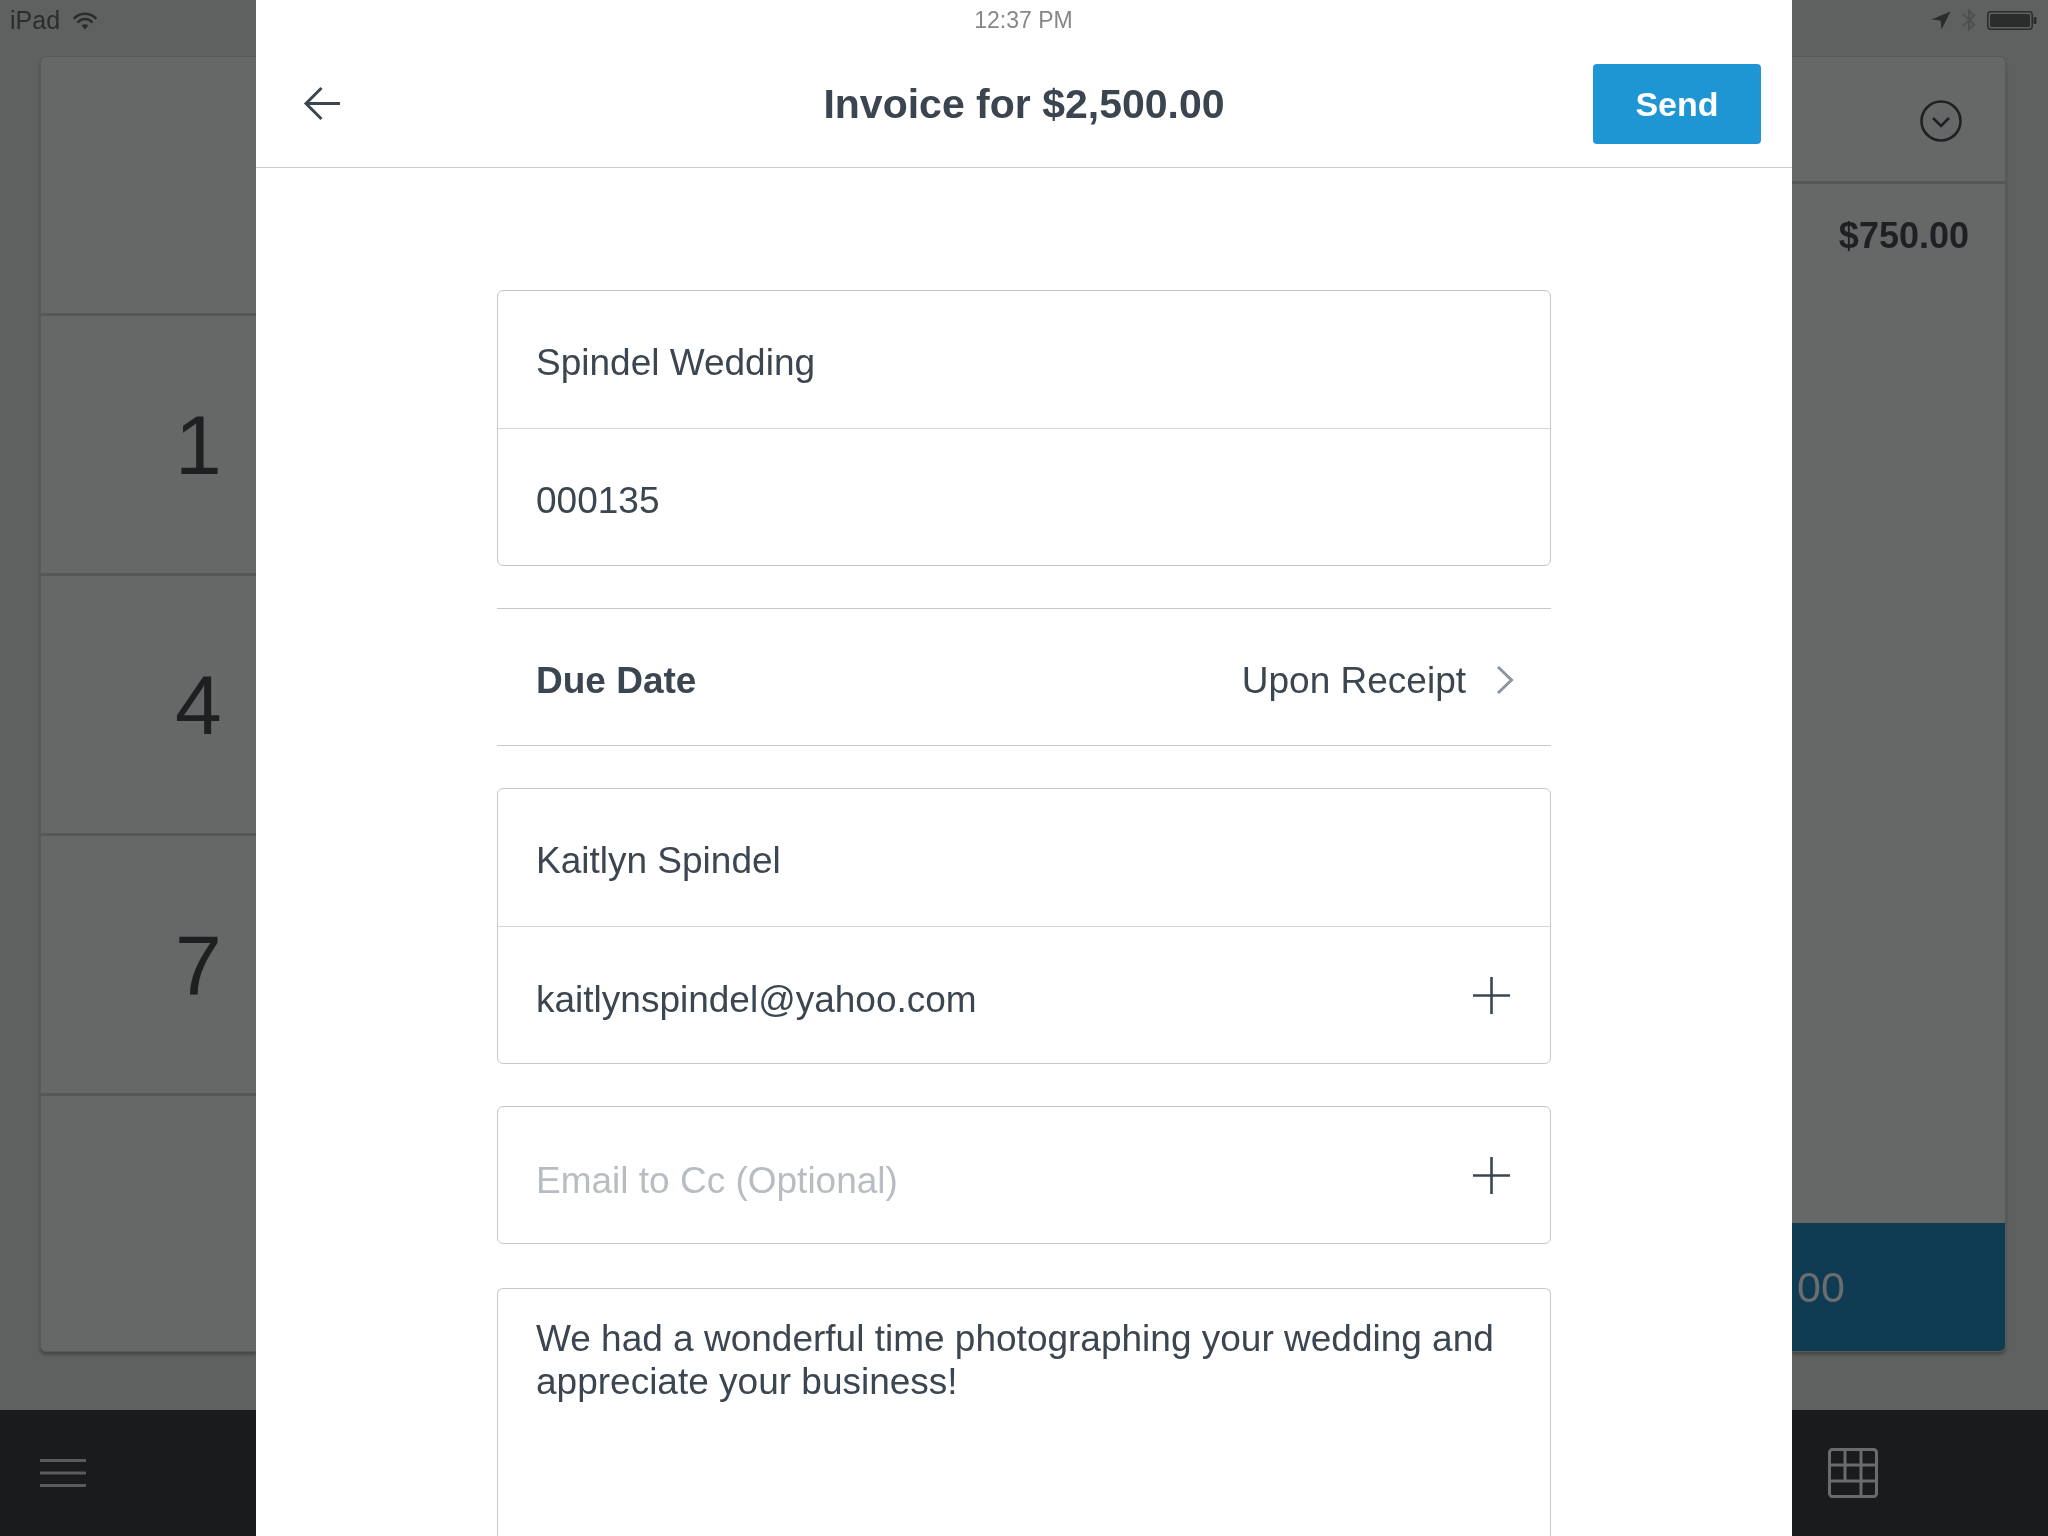  Describe the element at coordinates (1024, 1412) in the screenshot. I see `message-field: We had a wonderful time photographing your wedding and appreciate your business!` at that location.